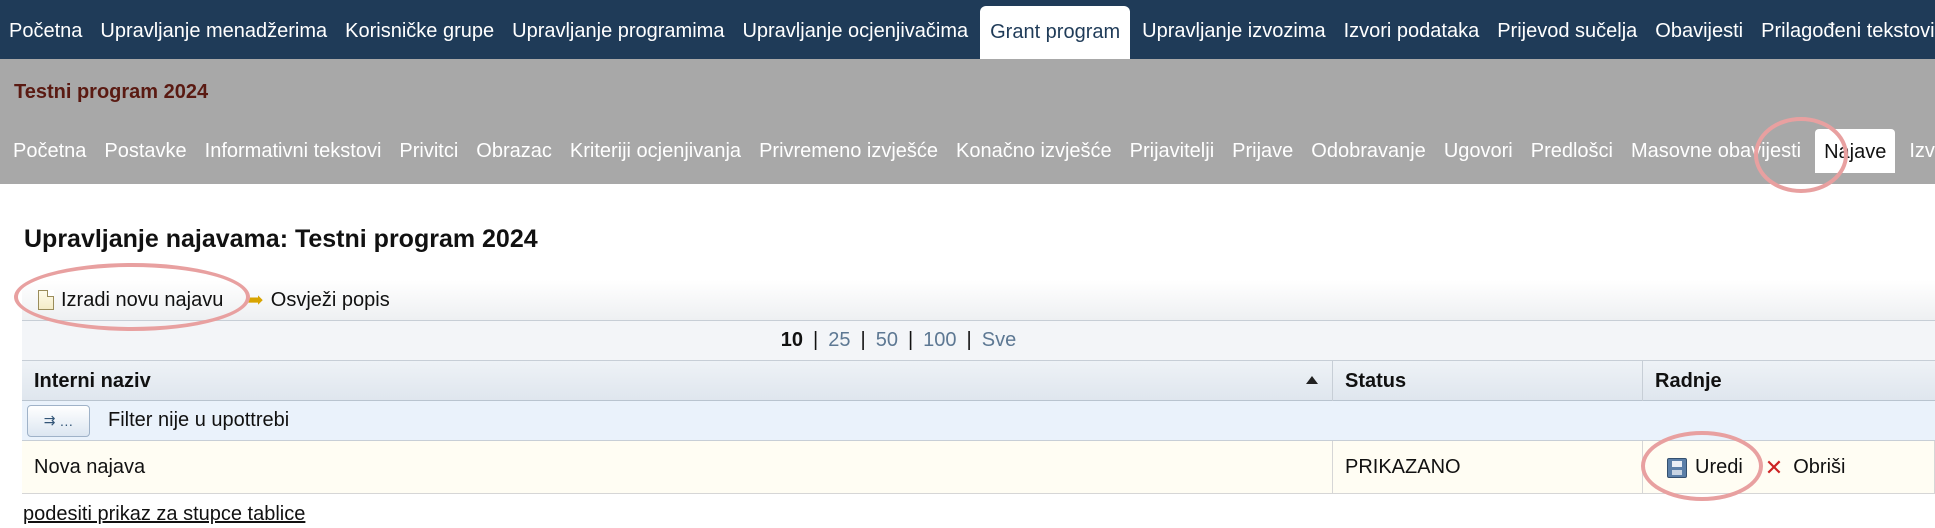 This screenshot has height=528, width=1935. I want to click on column-header-actions: Radnje, so click(1789, 381).